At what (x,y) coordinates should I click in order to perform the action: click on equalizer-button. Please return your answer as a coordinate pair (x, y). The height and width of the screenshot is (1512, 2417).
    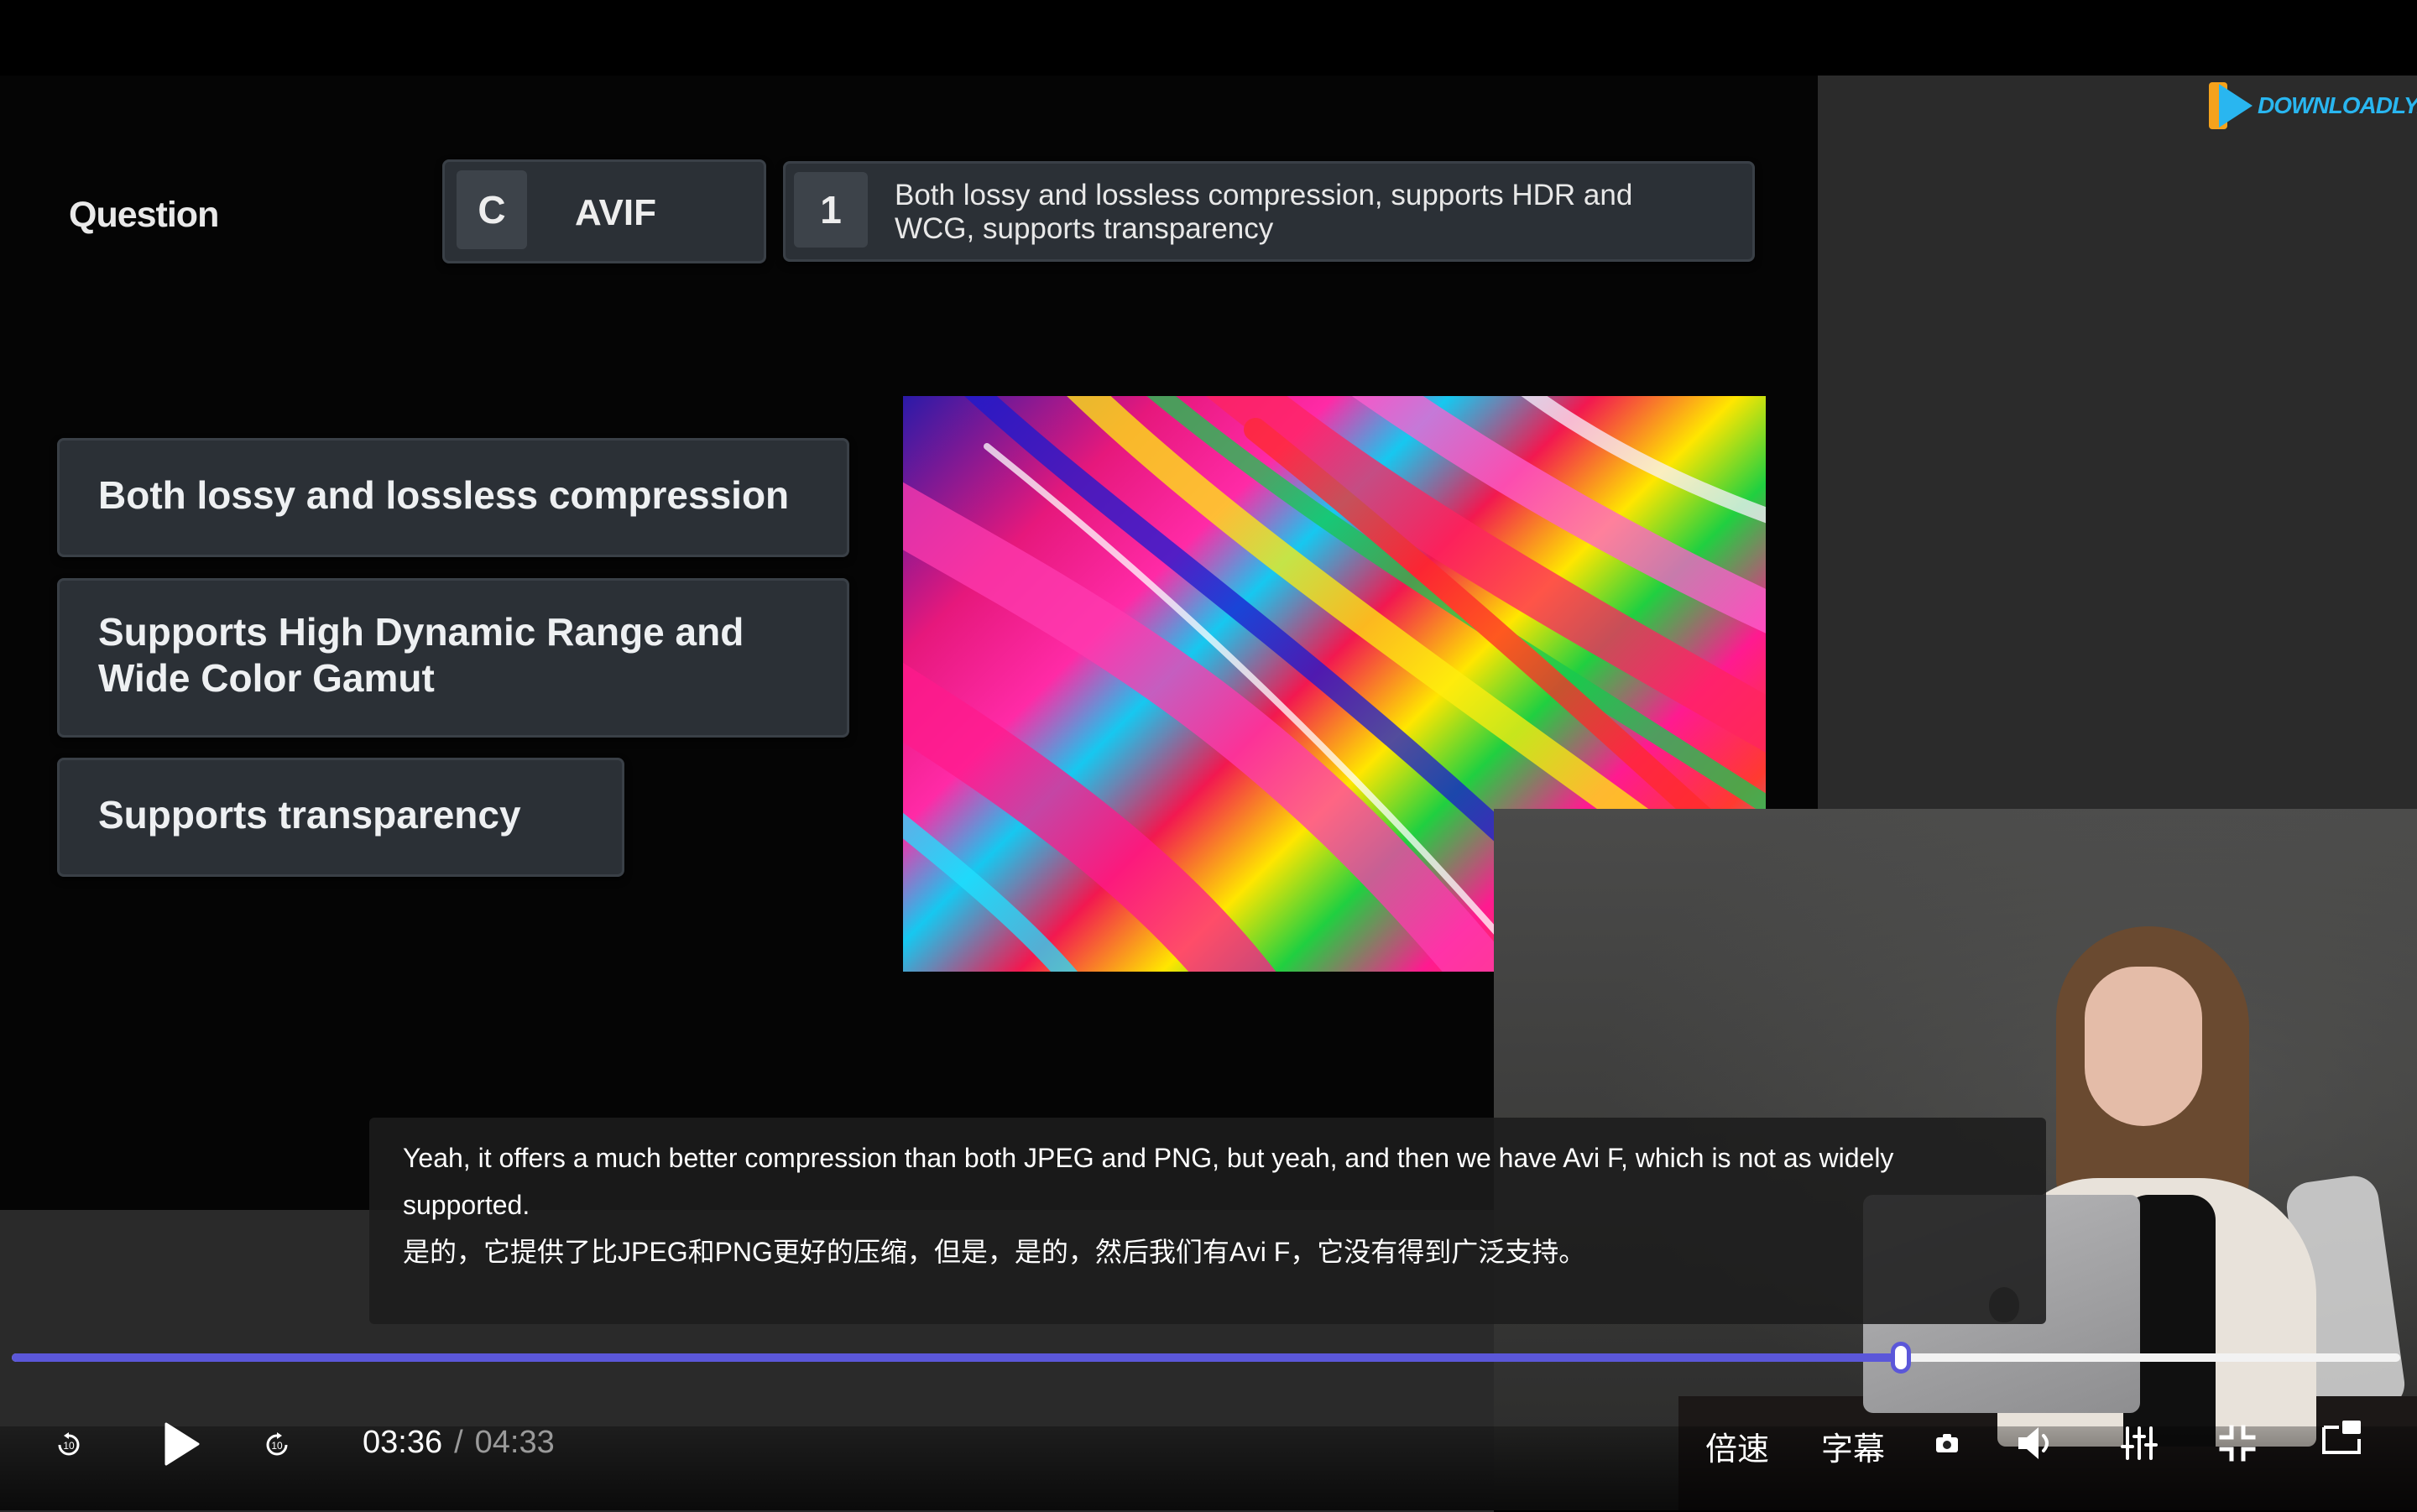
    Looking at the image, I should click on (2139, 1443).